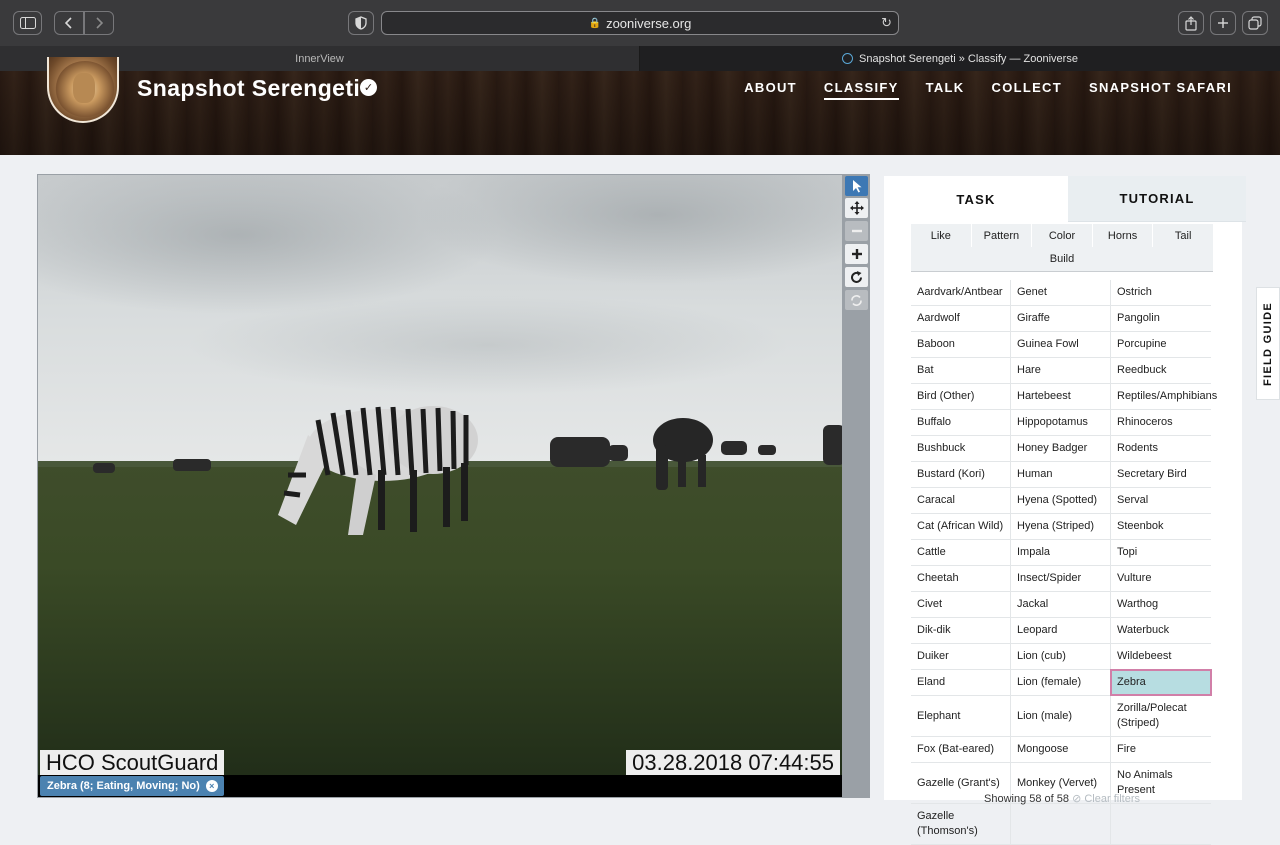 Image resolution: width=1280 pixels, height=845 pixels. I want to click on nav-about: ABOUT, so click(770, 90).